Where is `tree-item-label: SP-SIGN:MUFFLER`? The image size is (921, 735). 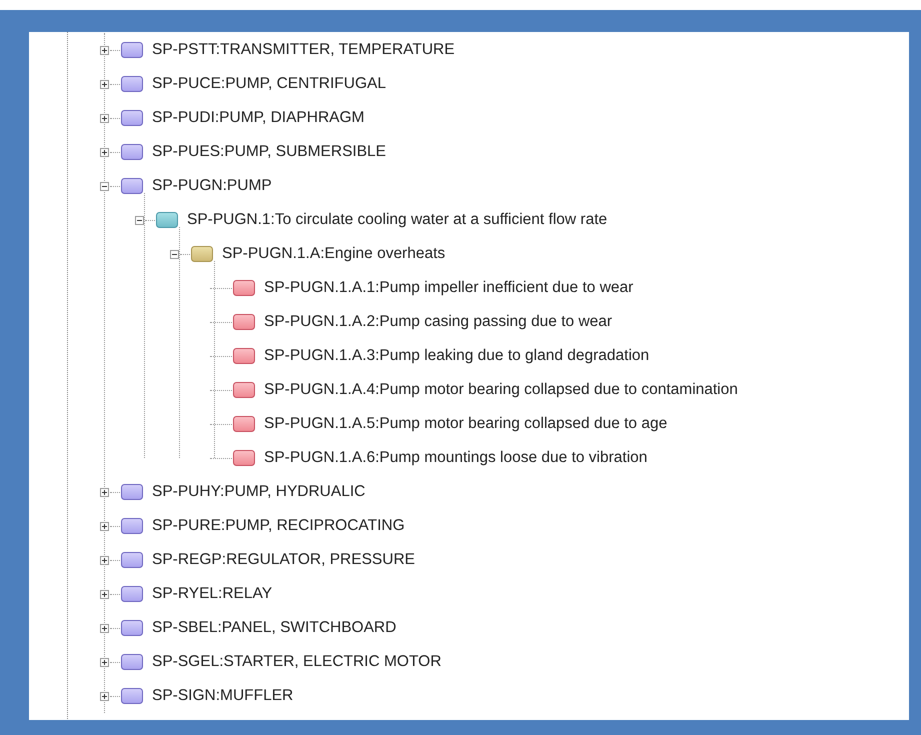
tree-item-label: SP-SIGN:MUFFLER is located at coordinates (223, 696).